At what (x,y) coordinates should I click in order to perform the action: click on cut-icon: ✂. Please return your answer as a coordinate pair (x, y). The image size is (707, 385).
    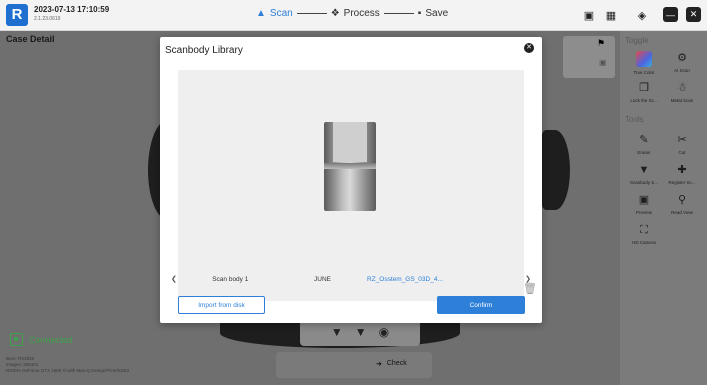
    Looking at the image, I should click on (682, 140).